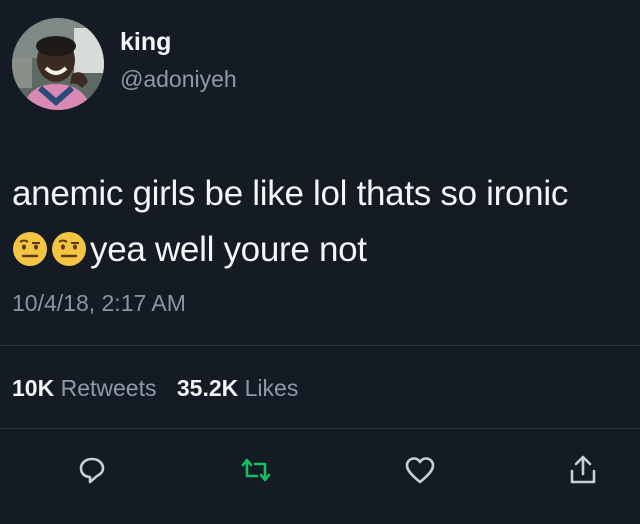 Image resolution: width=640 pixels, height=524 pixels. I want to click on tweet-stats: 10K Retweets 35.2K Likes, so click(162, 388).